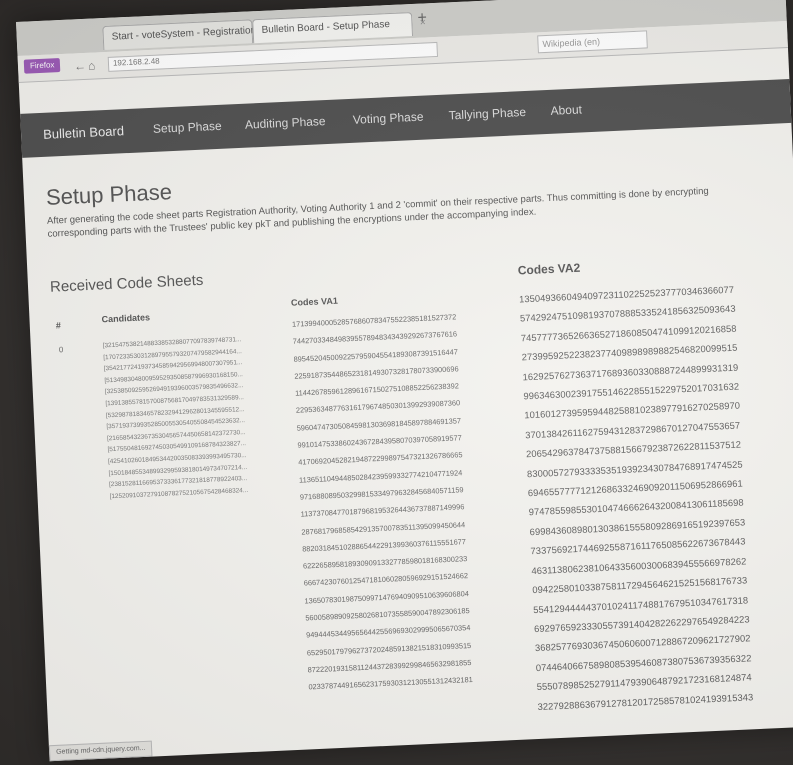 Image resolution: width=793 pixels, height=765 pixels. I want to click on column-header-index: #, so click(58, 325).